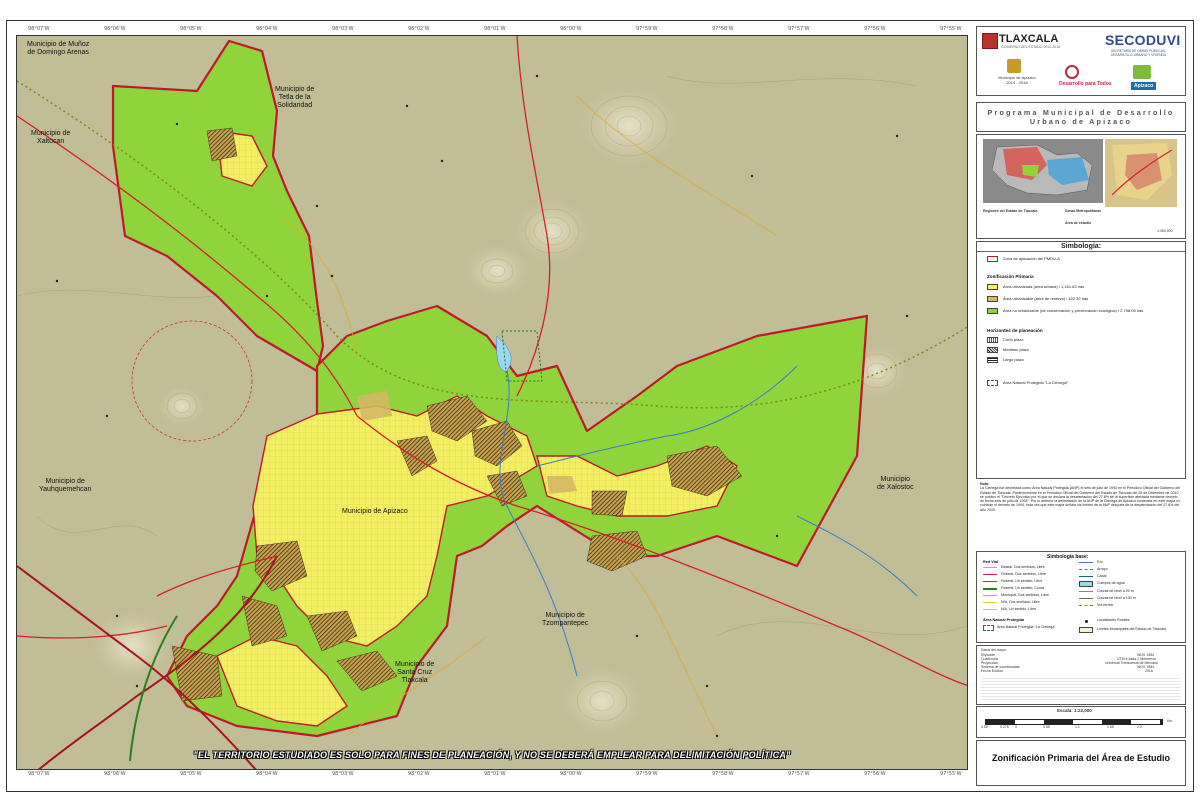 This screenshot has height=800, width=1200. What do you see at coordinates (65, 485) in the screenshot?
I see `label-municipio-yauhquemehcan: Municipio de Yauhquemehcan` at bounding box center [65, 485].